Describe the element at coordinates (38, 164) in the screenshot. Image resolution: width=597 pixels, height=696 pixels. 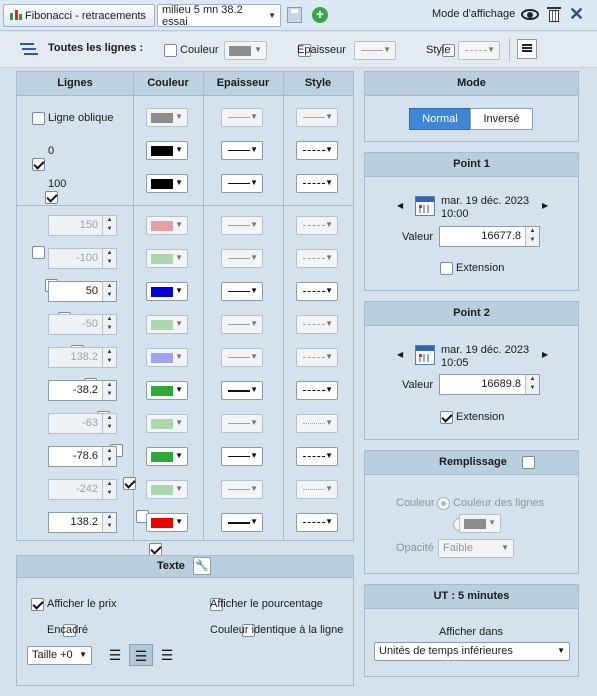
I see `fixed-row-0-checkbox` at that location.